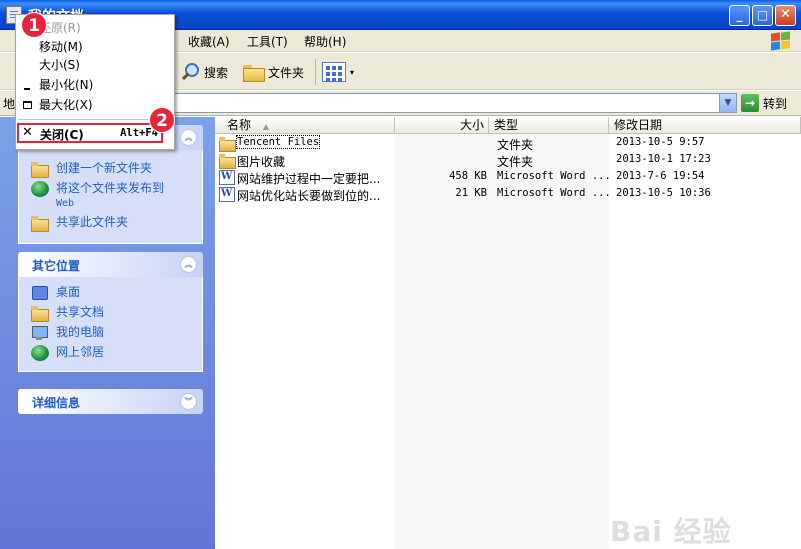  Describe the element at coordinates (663, 193) in the screenshot. I see `file-modified: 2013-10-5 10:36` at that location.